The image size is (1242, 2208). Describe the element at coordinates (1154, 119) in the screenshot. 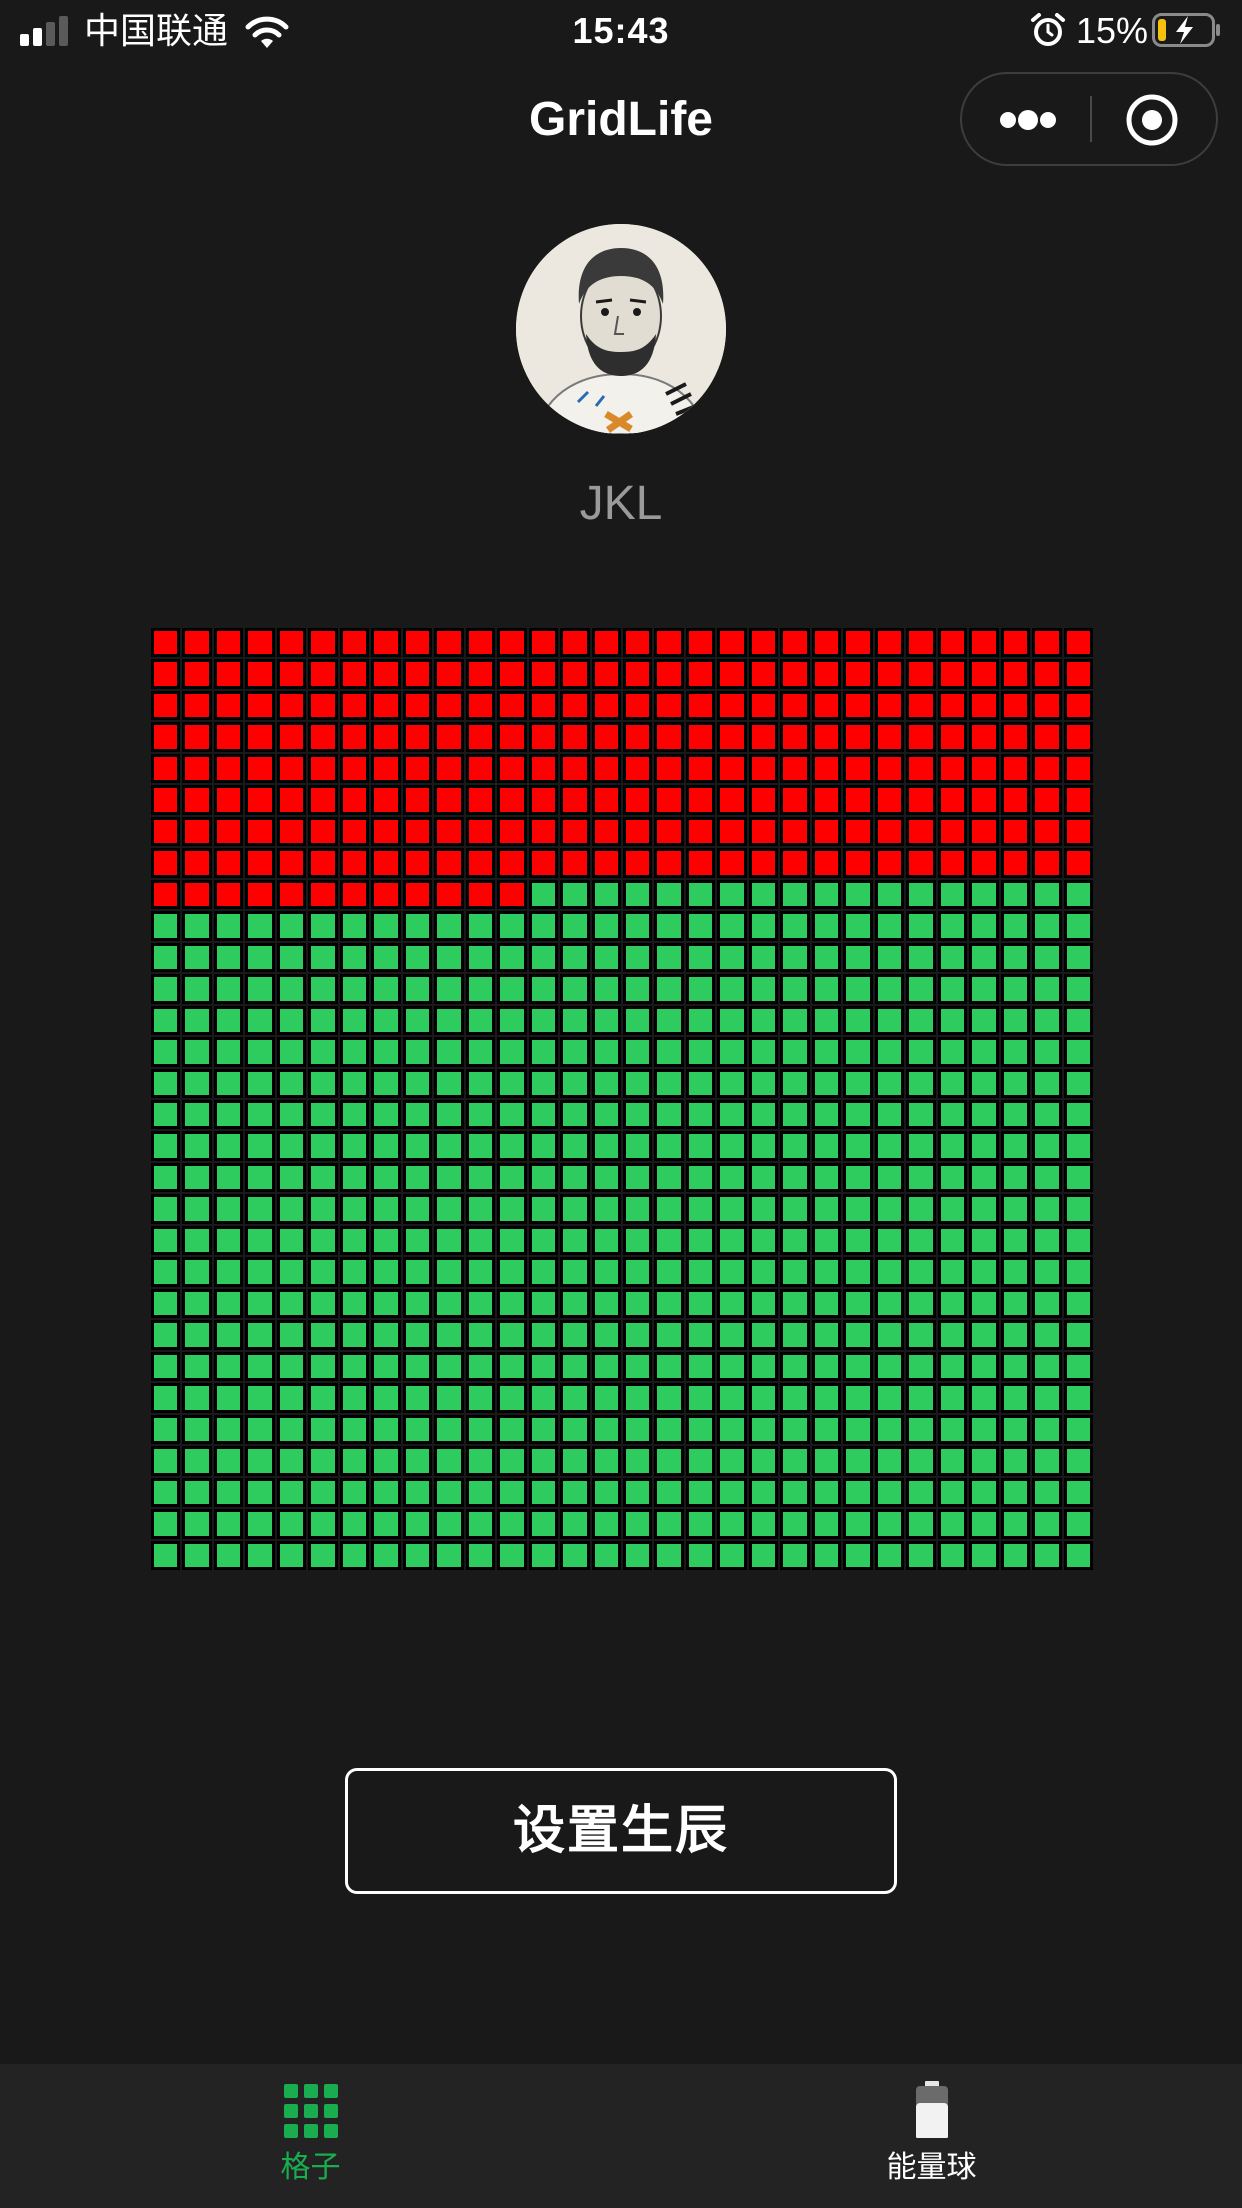

I see `close-target-icon` at that location.